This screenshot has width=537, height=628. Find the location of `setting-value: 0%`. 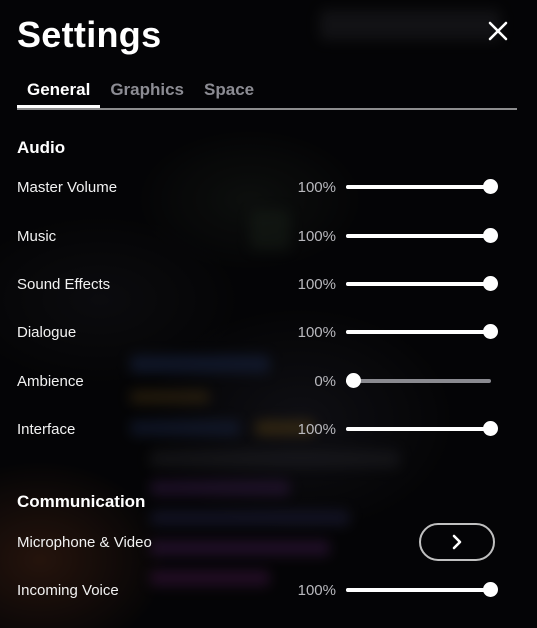

setting-value: 0% is located at coordinates (325, 381).